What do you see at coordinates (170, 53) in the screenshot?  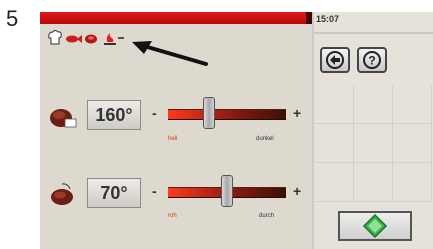 I see `pointer-arrow-icon` at bounding box center [170, 53].